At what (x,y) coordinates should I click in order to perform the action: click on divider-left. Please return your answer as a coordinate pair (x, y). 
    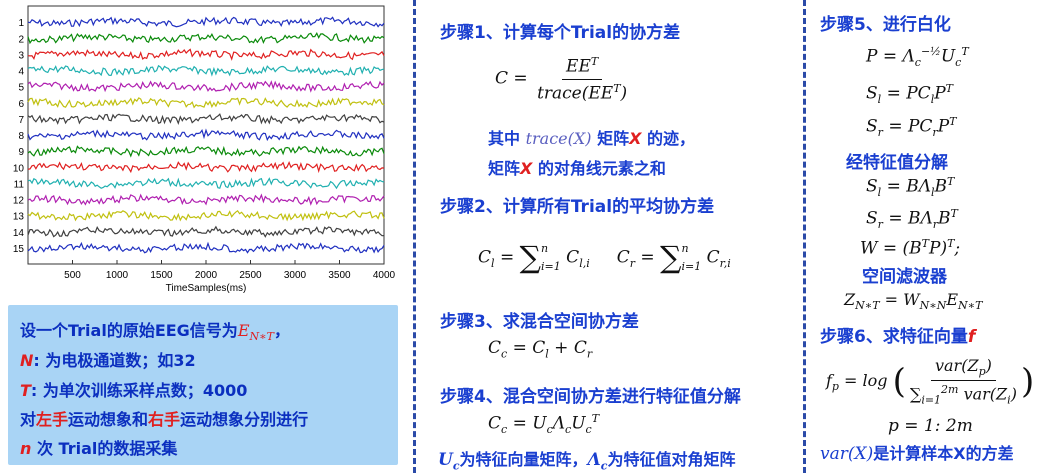
    Looking at the image, I should click on (414, 236).